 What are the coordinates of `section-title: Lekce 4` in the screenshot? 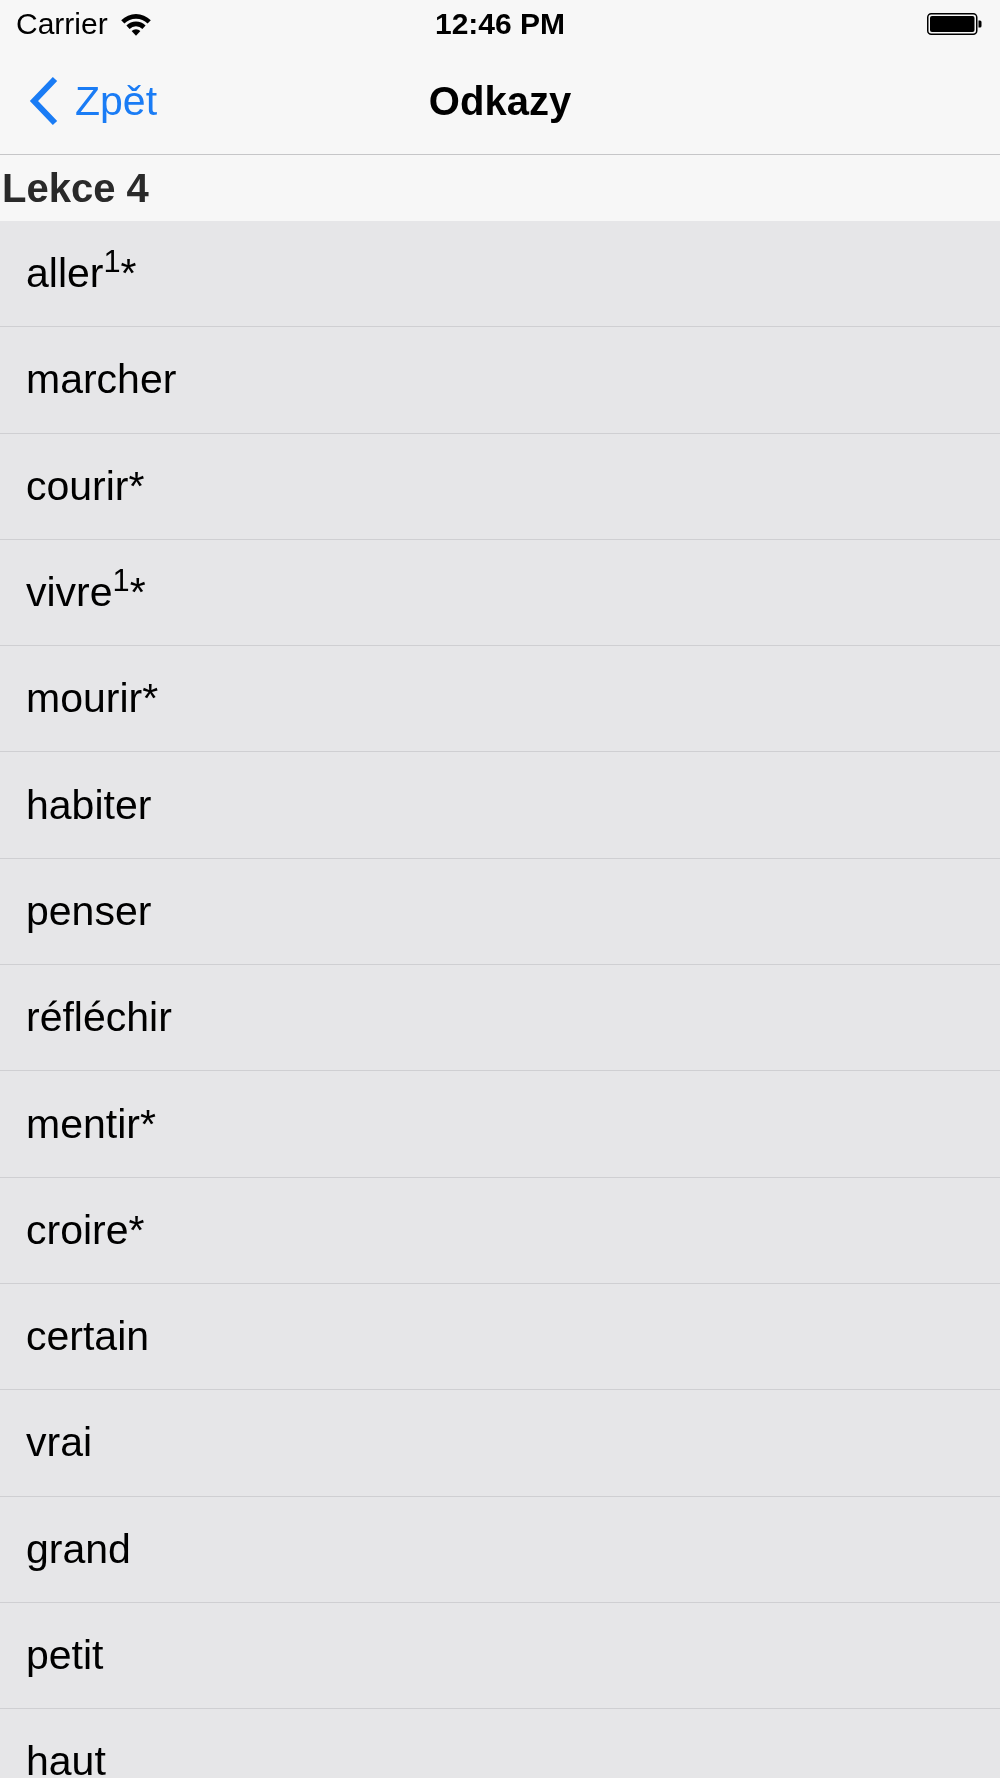 It's located at (75, 188).